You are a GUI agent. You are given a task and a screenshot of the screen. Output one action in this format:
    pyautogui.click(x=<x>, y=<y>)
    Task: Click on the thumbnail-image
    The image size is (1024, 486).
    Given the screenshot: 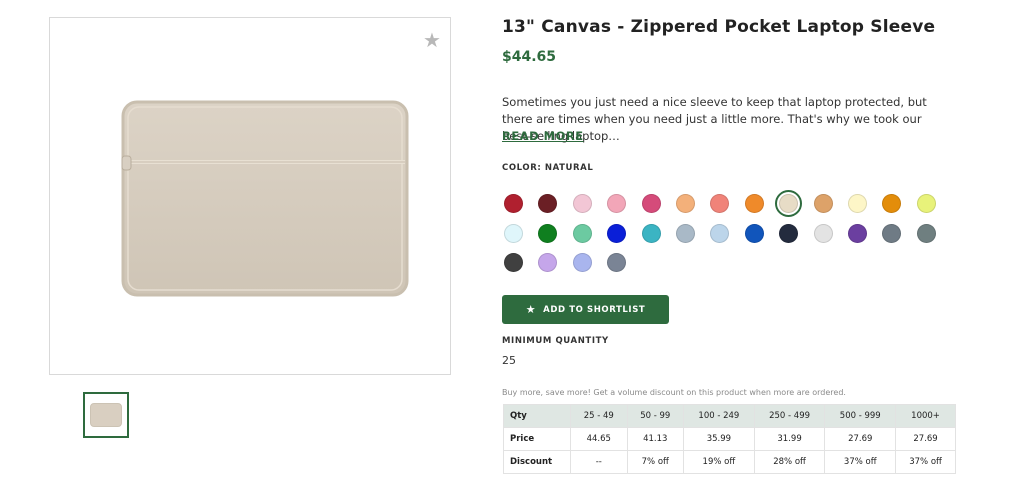 What is the action you would take?
    pyautogui.click(x=106, y=415)
    